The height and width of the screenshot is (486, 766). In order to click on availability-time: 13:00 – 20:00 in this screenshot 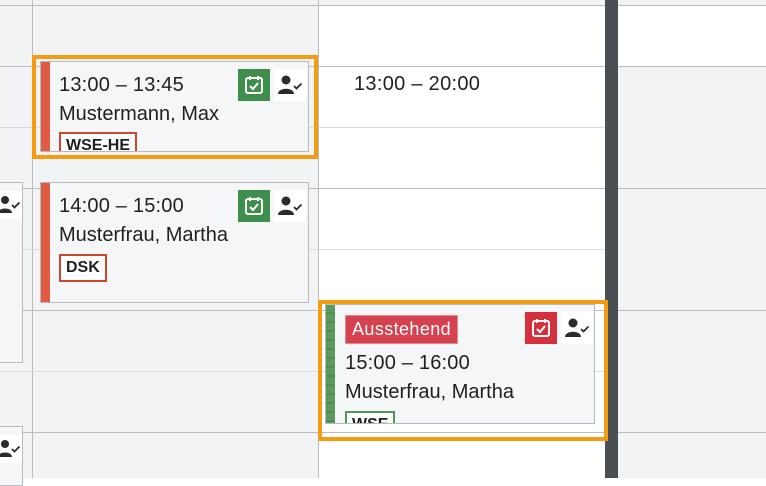, I will do `click(417, 84)`.